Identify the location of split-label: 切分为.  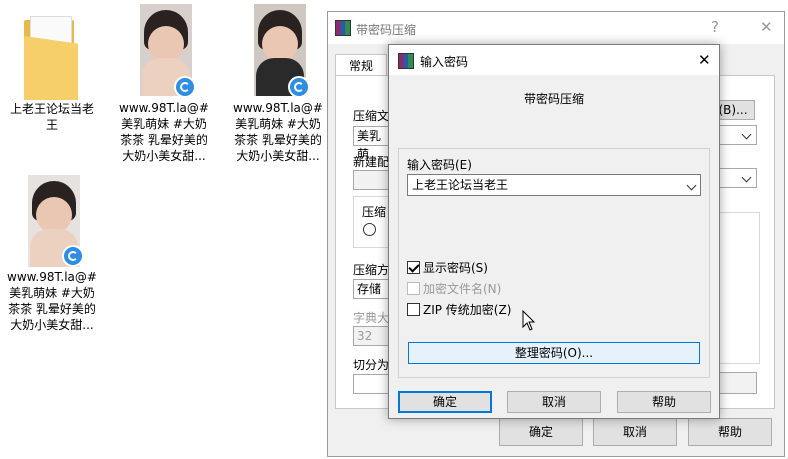
(371, 365).